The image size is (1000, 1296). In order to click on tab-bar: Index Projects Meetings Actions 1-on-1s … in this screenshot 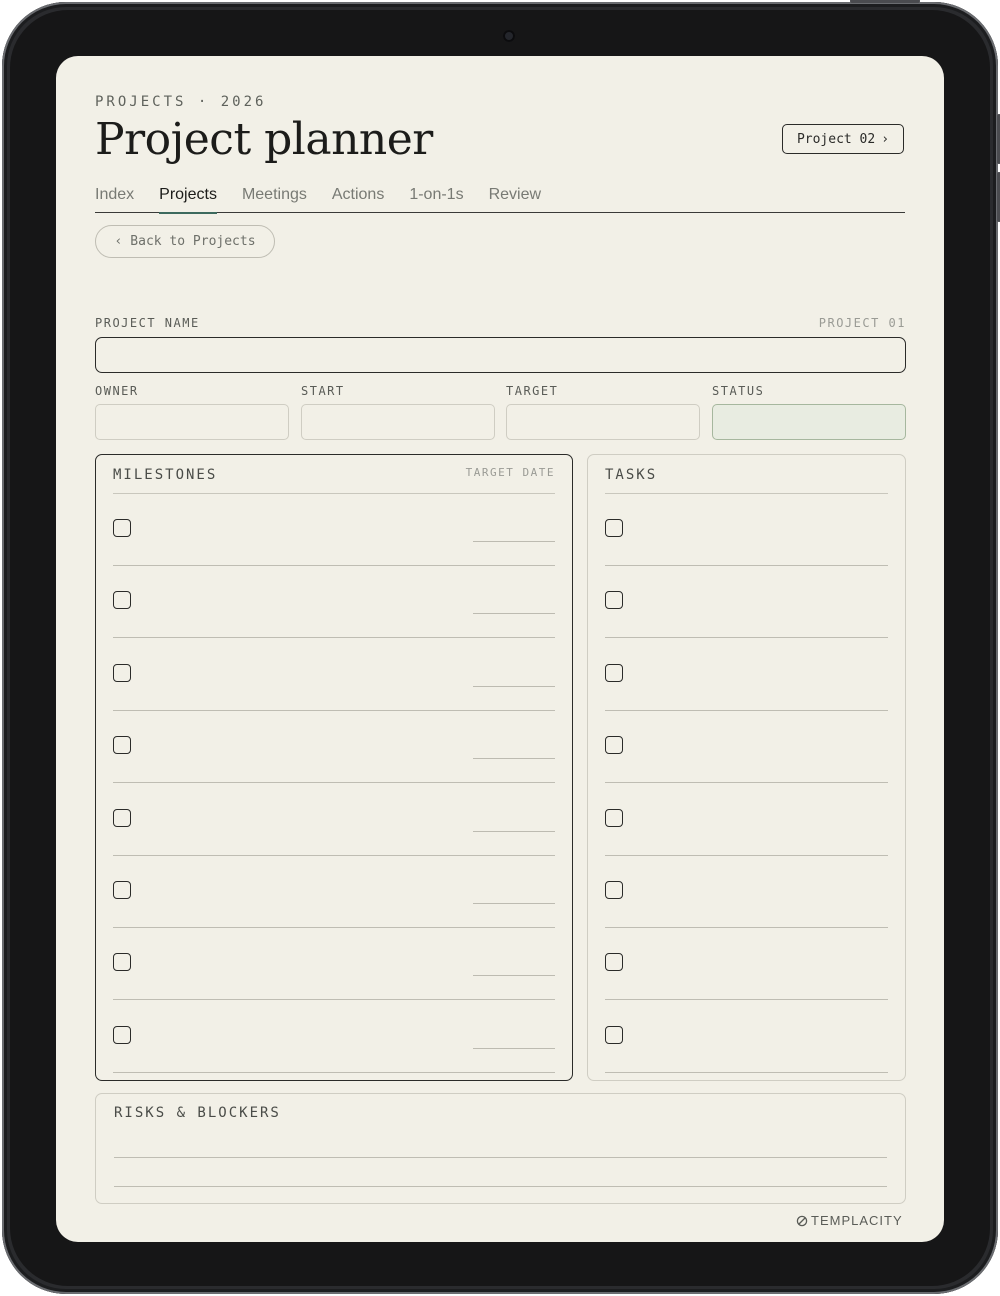, I will do `click(500, 200)`.